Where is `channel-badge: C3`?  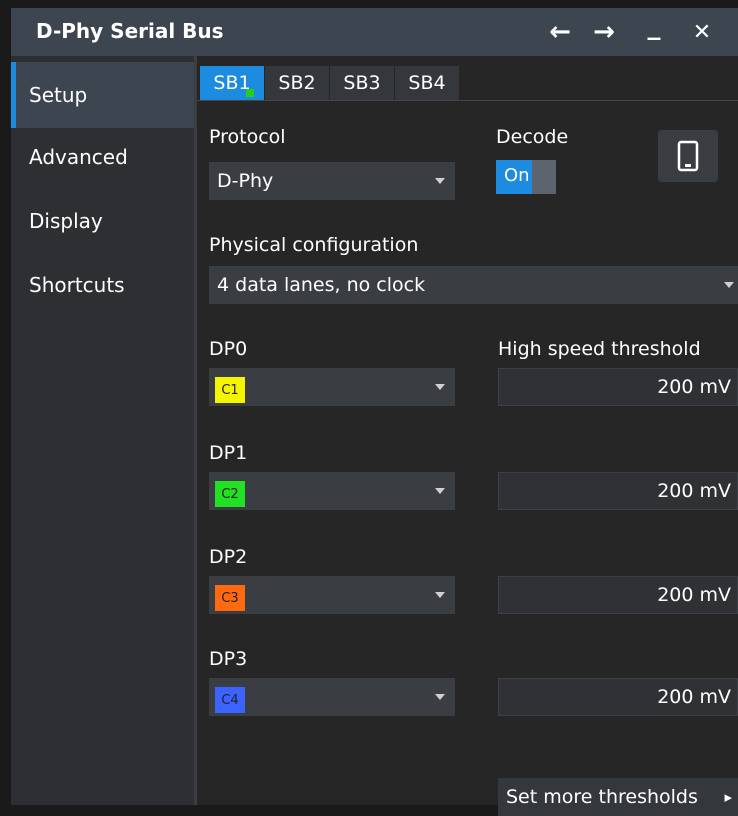 channel-badge: C3 is located at coordinates (230, 598).